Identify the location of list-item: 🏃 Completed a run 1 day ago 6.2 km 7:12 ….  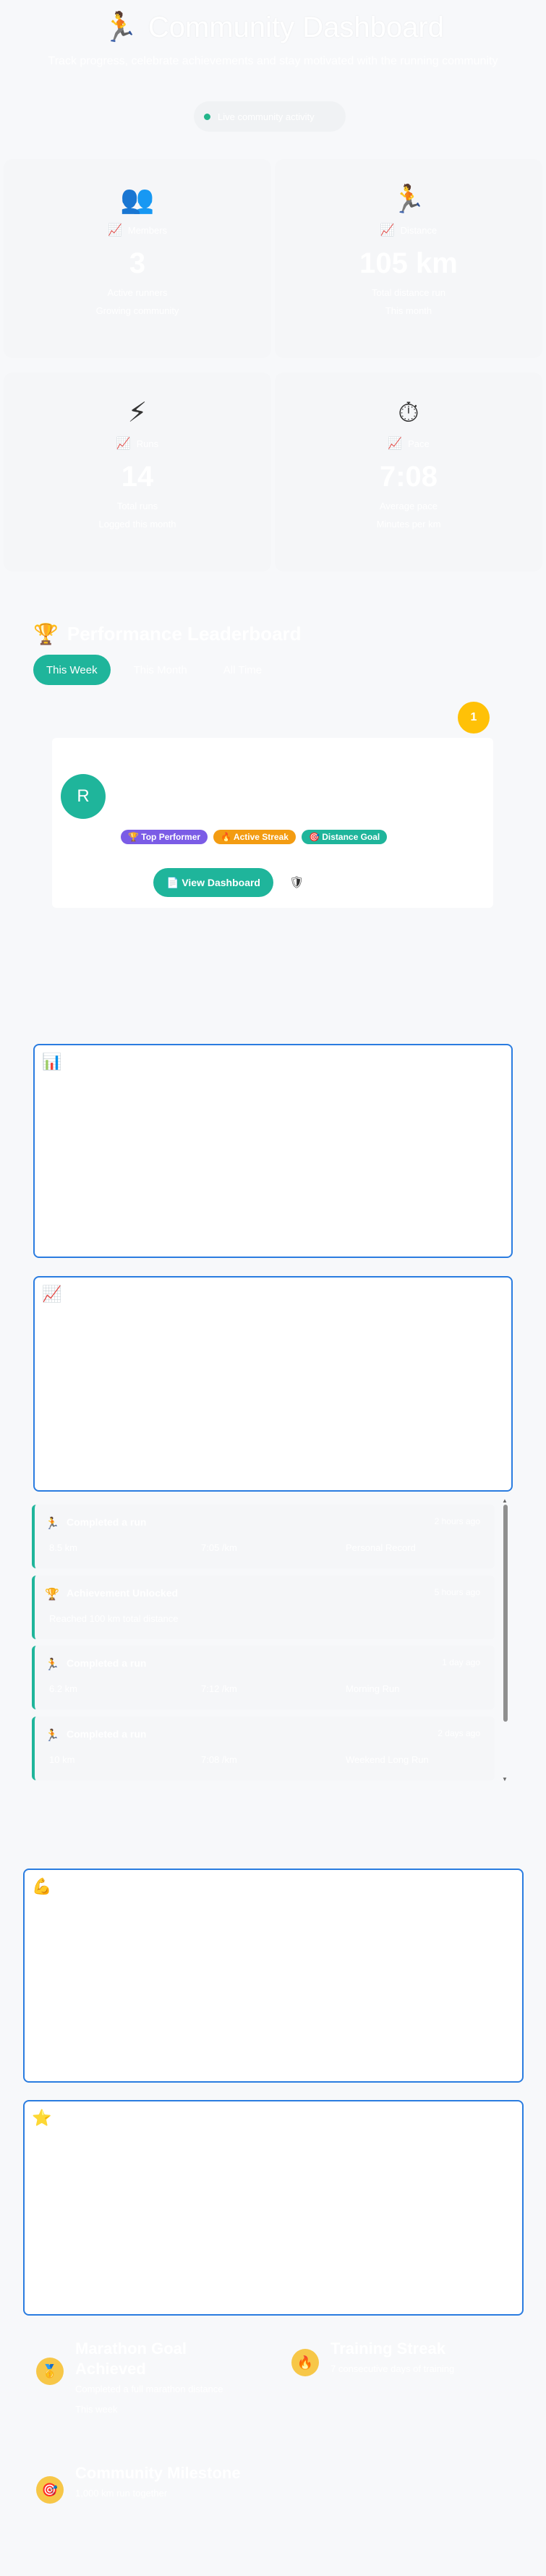
(263, 1677).